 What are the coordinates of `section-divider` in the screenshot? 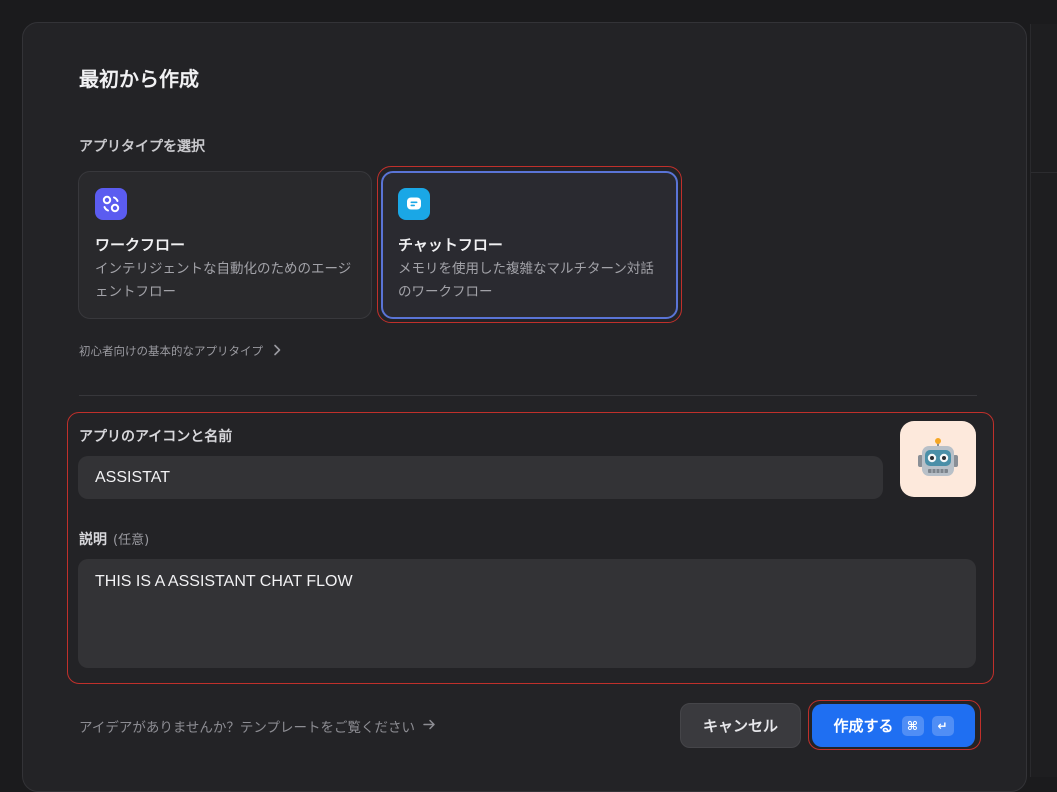 It's located at (528, 395).